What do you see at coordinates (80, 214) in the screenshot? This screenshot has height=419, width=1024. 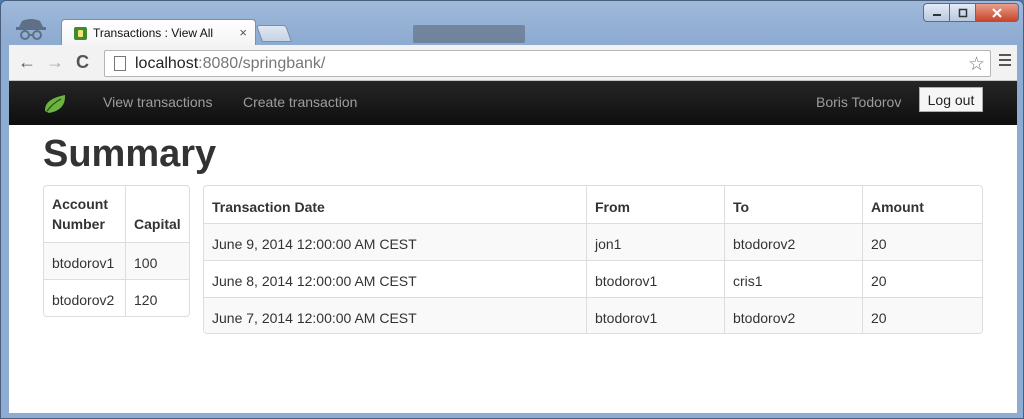 I see `column-header-account-number: Account Number` at bounding box center [80, 214].